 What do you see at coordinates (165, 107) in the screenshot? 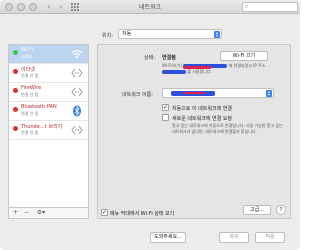
I see `auto-join-checkbox: ✓` at bounding box center [165, 107].